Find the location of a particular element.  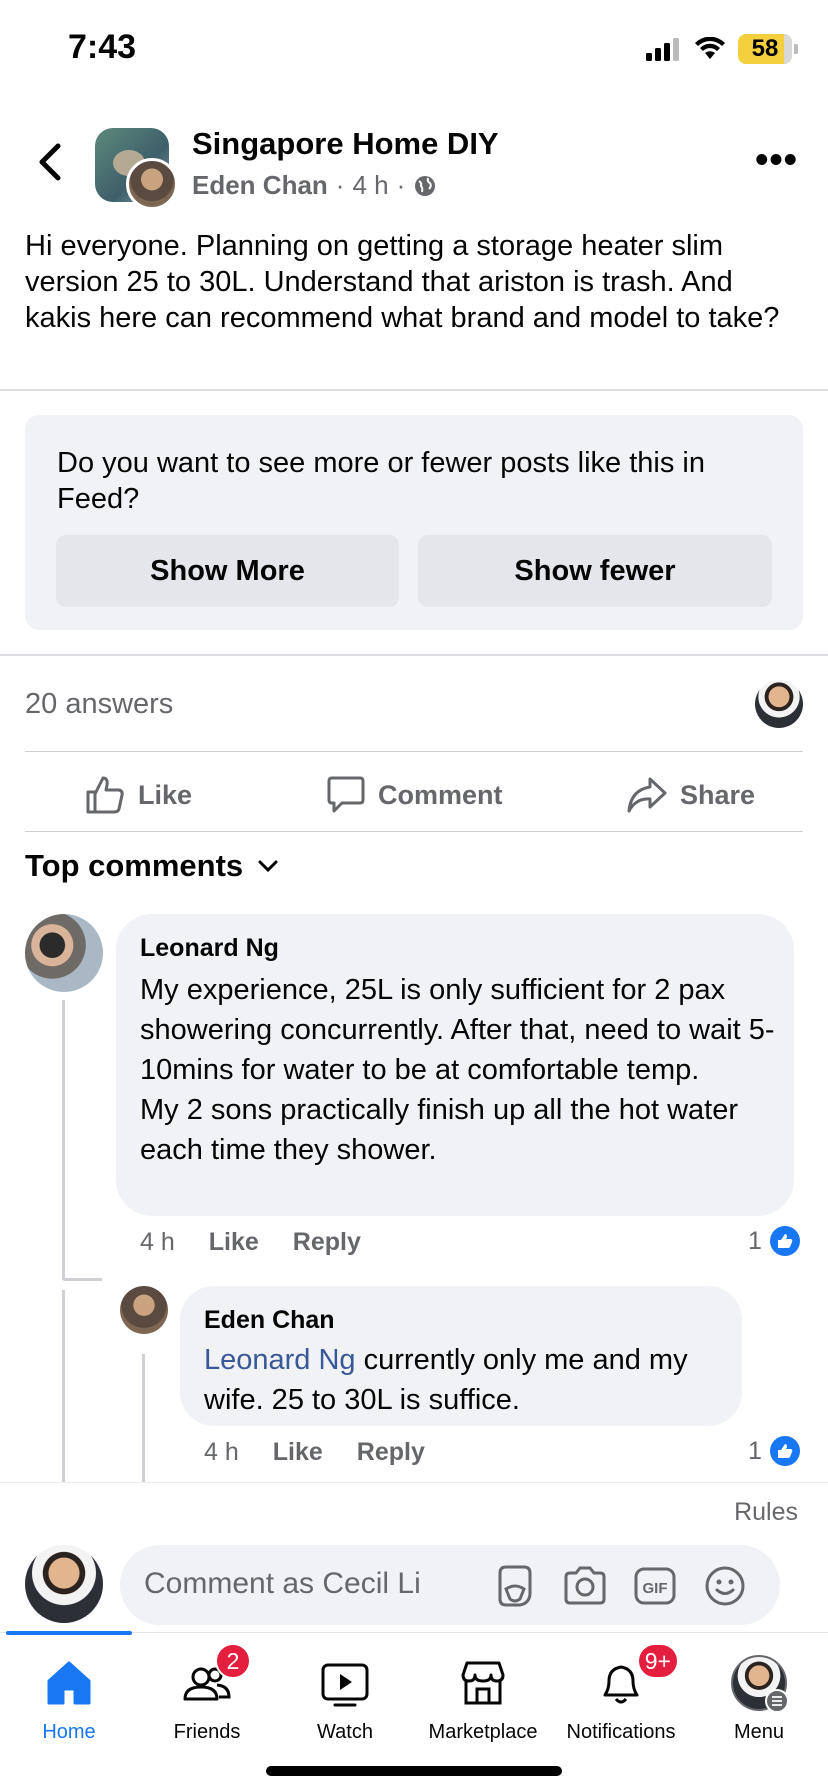

tab-label: Notifications is located at coordinates (621, 1732).